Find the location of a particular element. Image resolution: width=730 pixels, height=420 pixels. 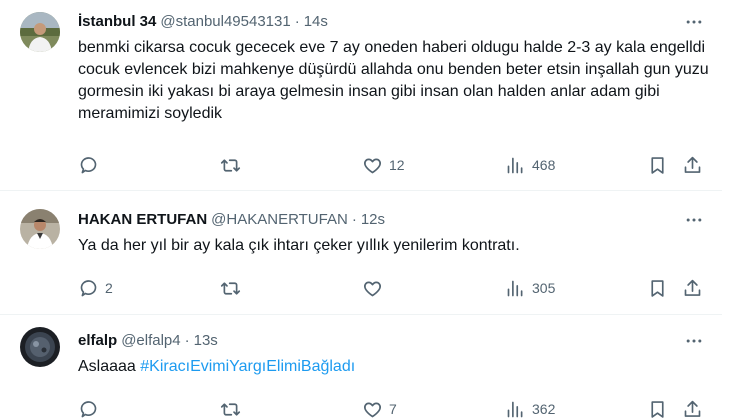

hashtag-link: #KiracıEvimiYargıElimiBağladı is located at coordinates (247, 366).